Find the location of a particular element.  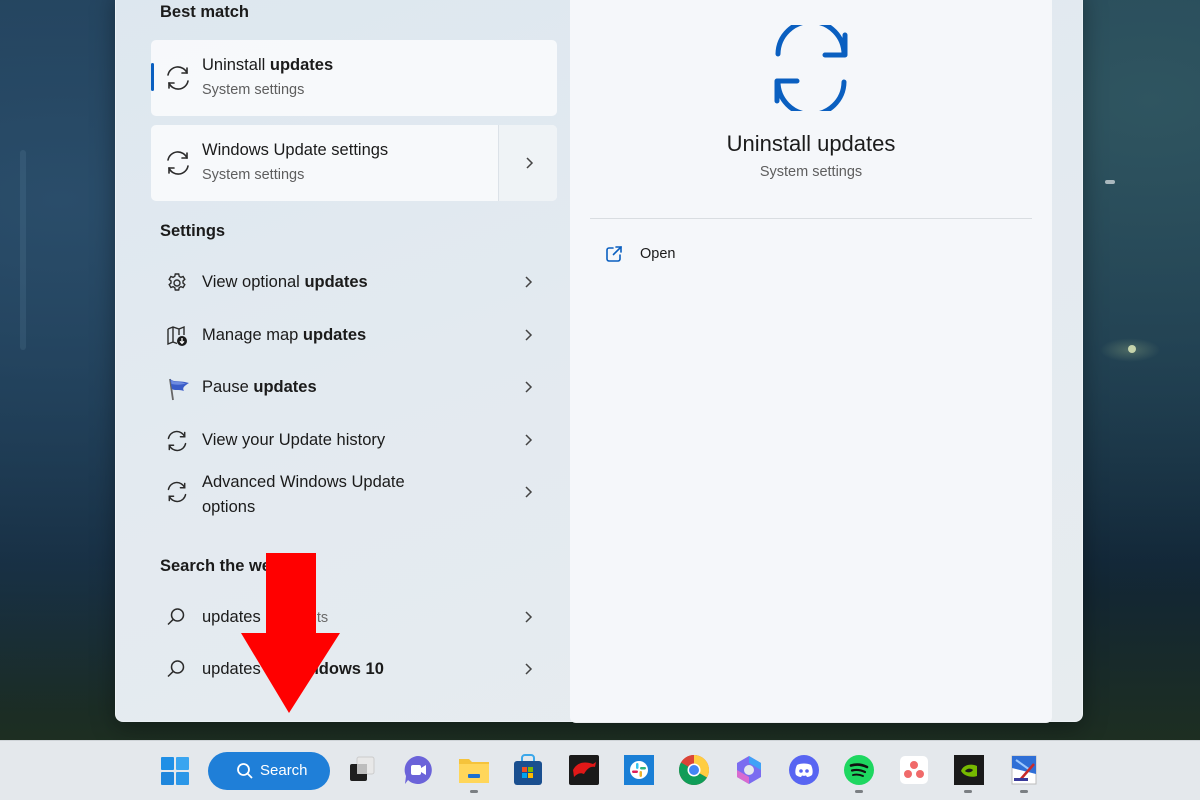

expand-details-button is located at coordinates (527, 163).